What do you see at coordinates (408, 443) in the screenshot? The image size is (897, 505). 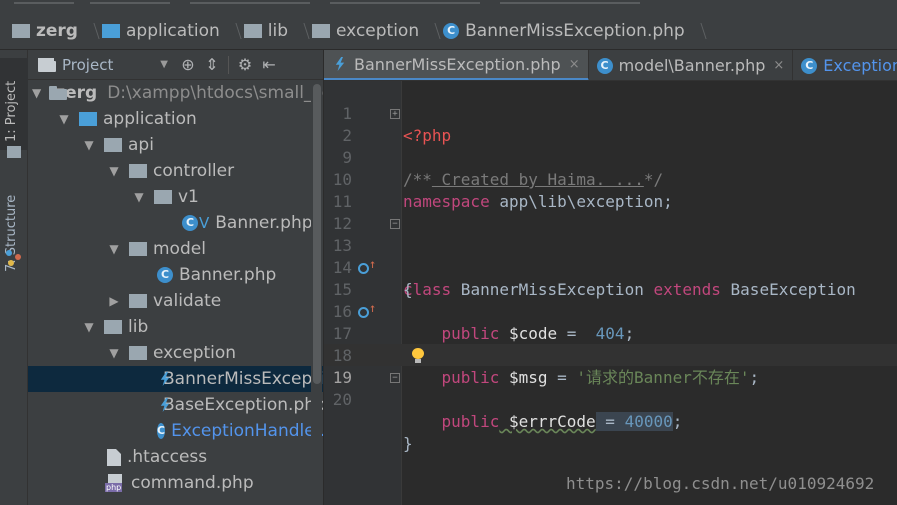 I see `brace-close: }` at bounding box center [408, 443].